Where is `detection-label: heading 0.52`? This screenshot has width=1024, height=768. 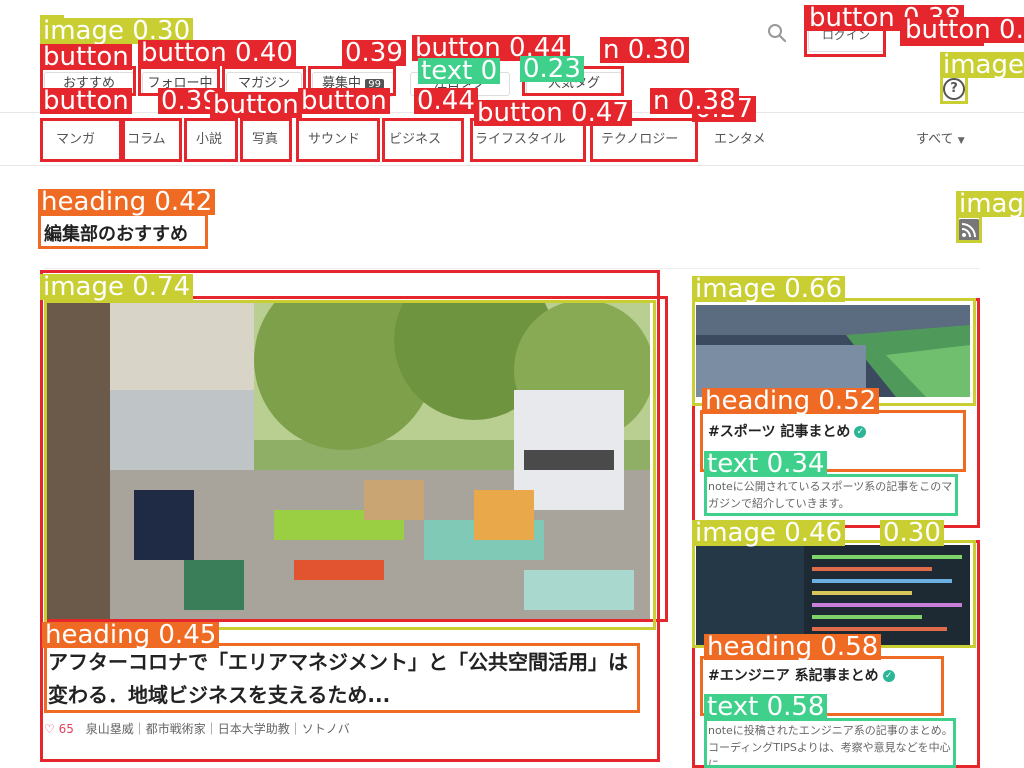
detection-label: heading 0.52 is located at coordinates (791, 401).